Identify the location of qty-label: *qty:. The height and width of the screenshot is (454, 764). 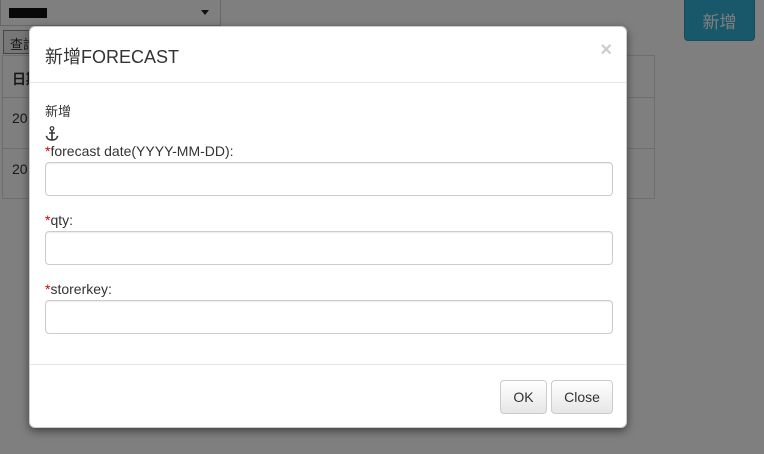
(59, 220).